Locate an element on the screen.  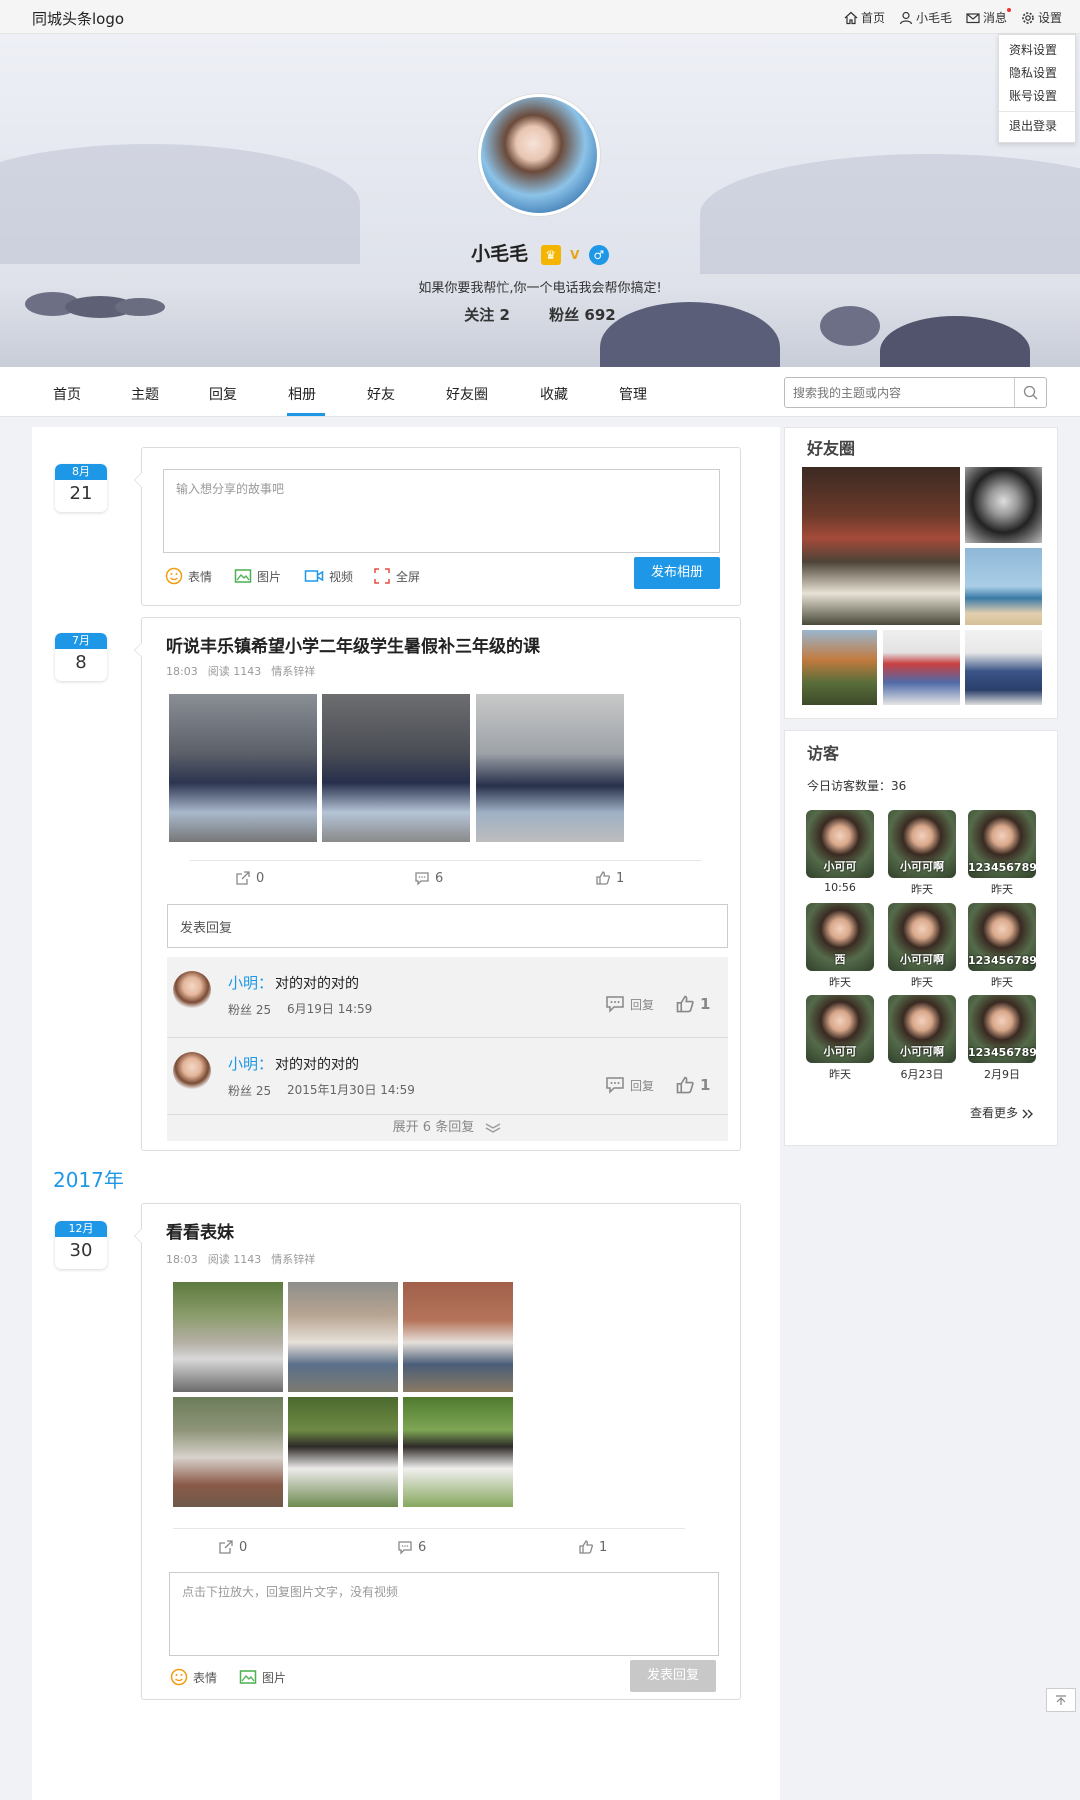
reply-textarea: 点击下拉放大，回复图片文字，没有视频 is located at coordinates (444, 1614).